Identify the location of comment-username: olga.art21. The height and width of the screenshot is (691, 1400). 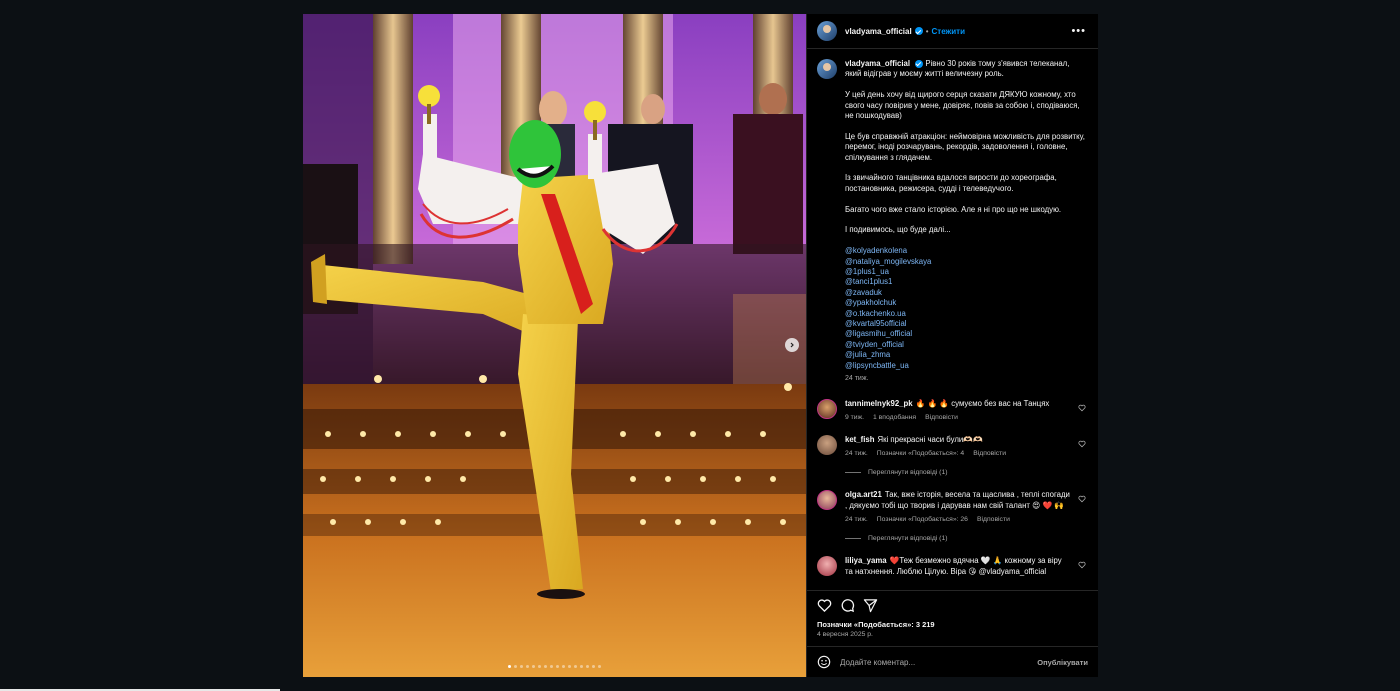
(863, 494).